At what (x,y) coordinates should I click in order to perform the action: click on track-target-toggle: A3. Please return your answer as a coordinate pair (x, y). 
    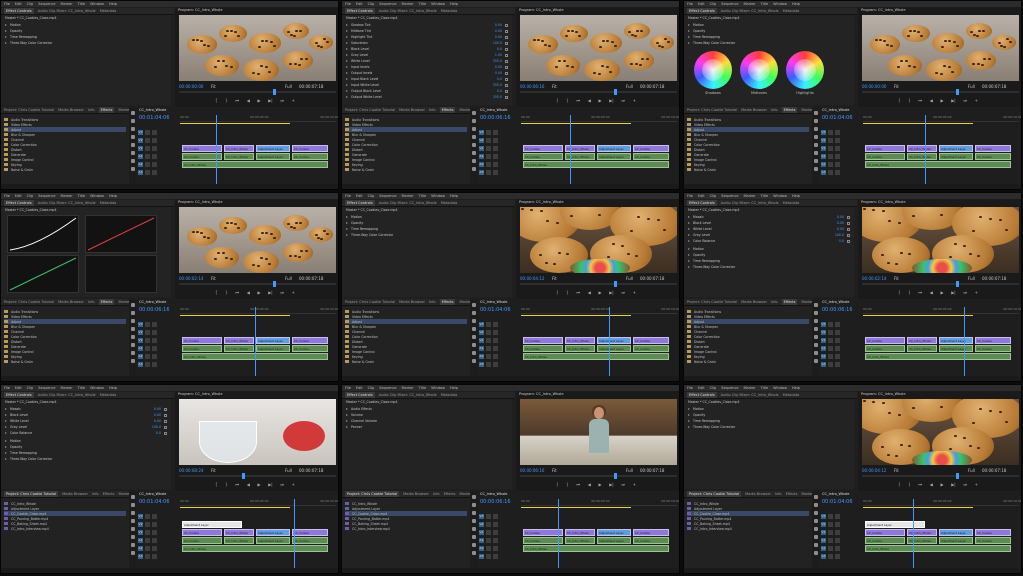
    Looking at the image, I should click on (823, 172).